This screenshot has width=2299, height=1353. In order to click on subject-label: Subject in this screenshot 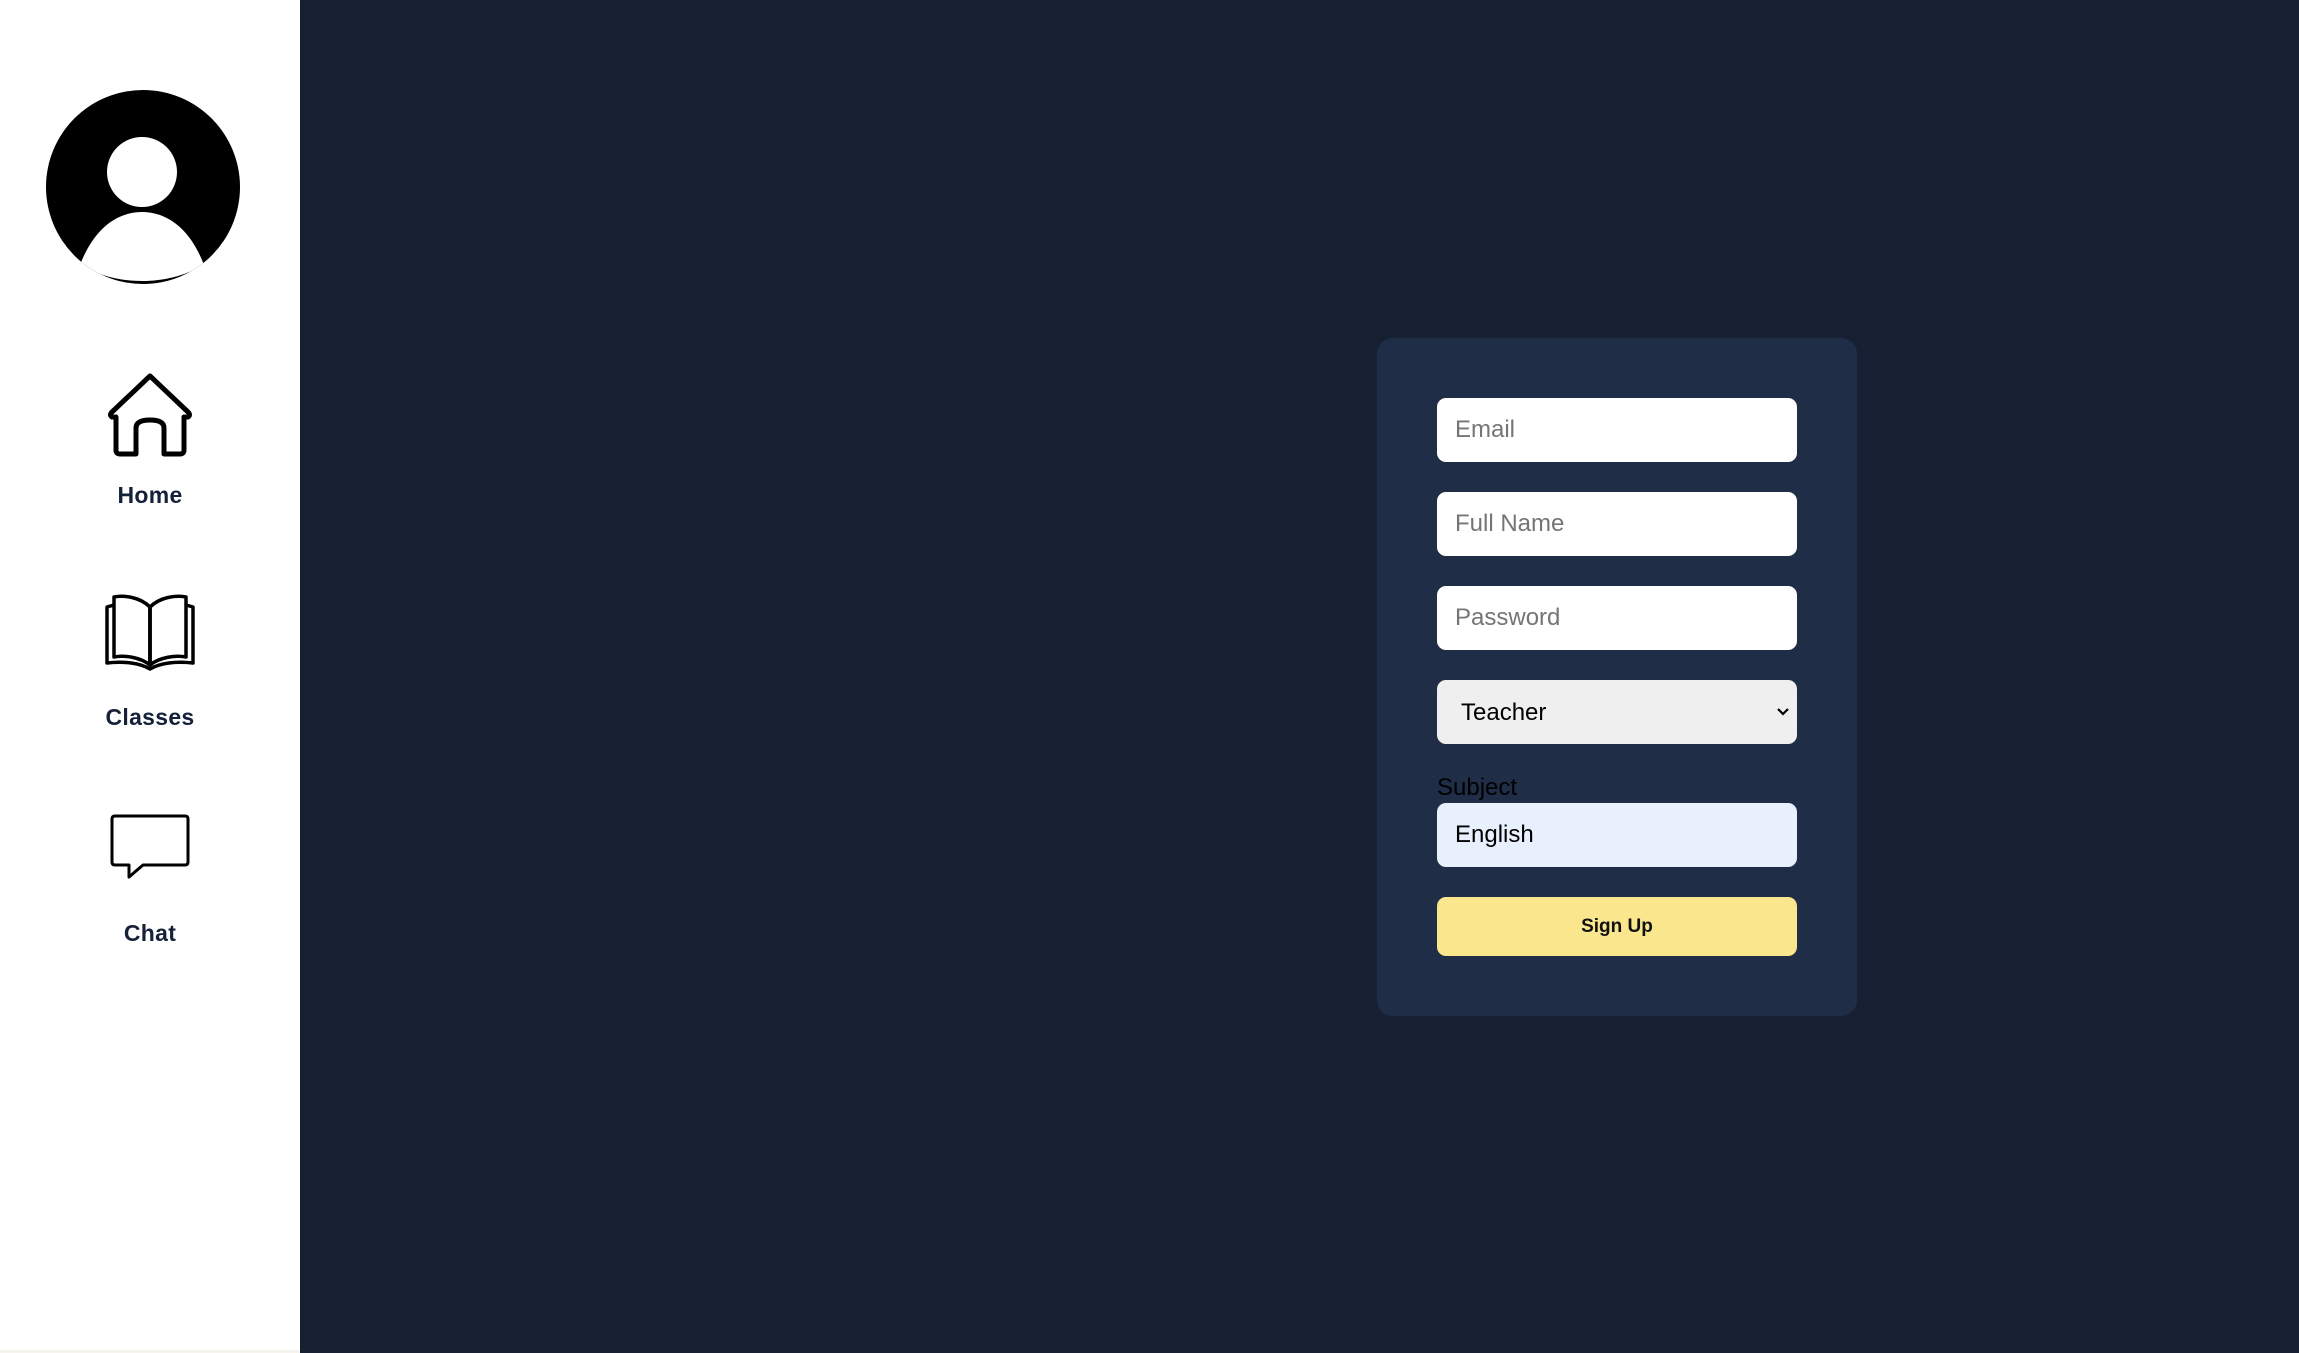, I will do `click(1477, 787)`.